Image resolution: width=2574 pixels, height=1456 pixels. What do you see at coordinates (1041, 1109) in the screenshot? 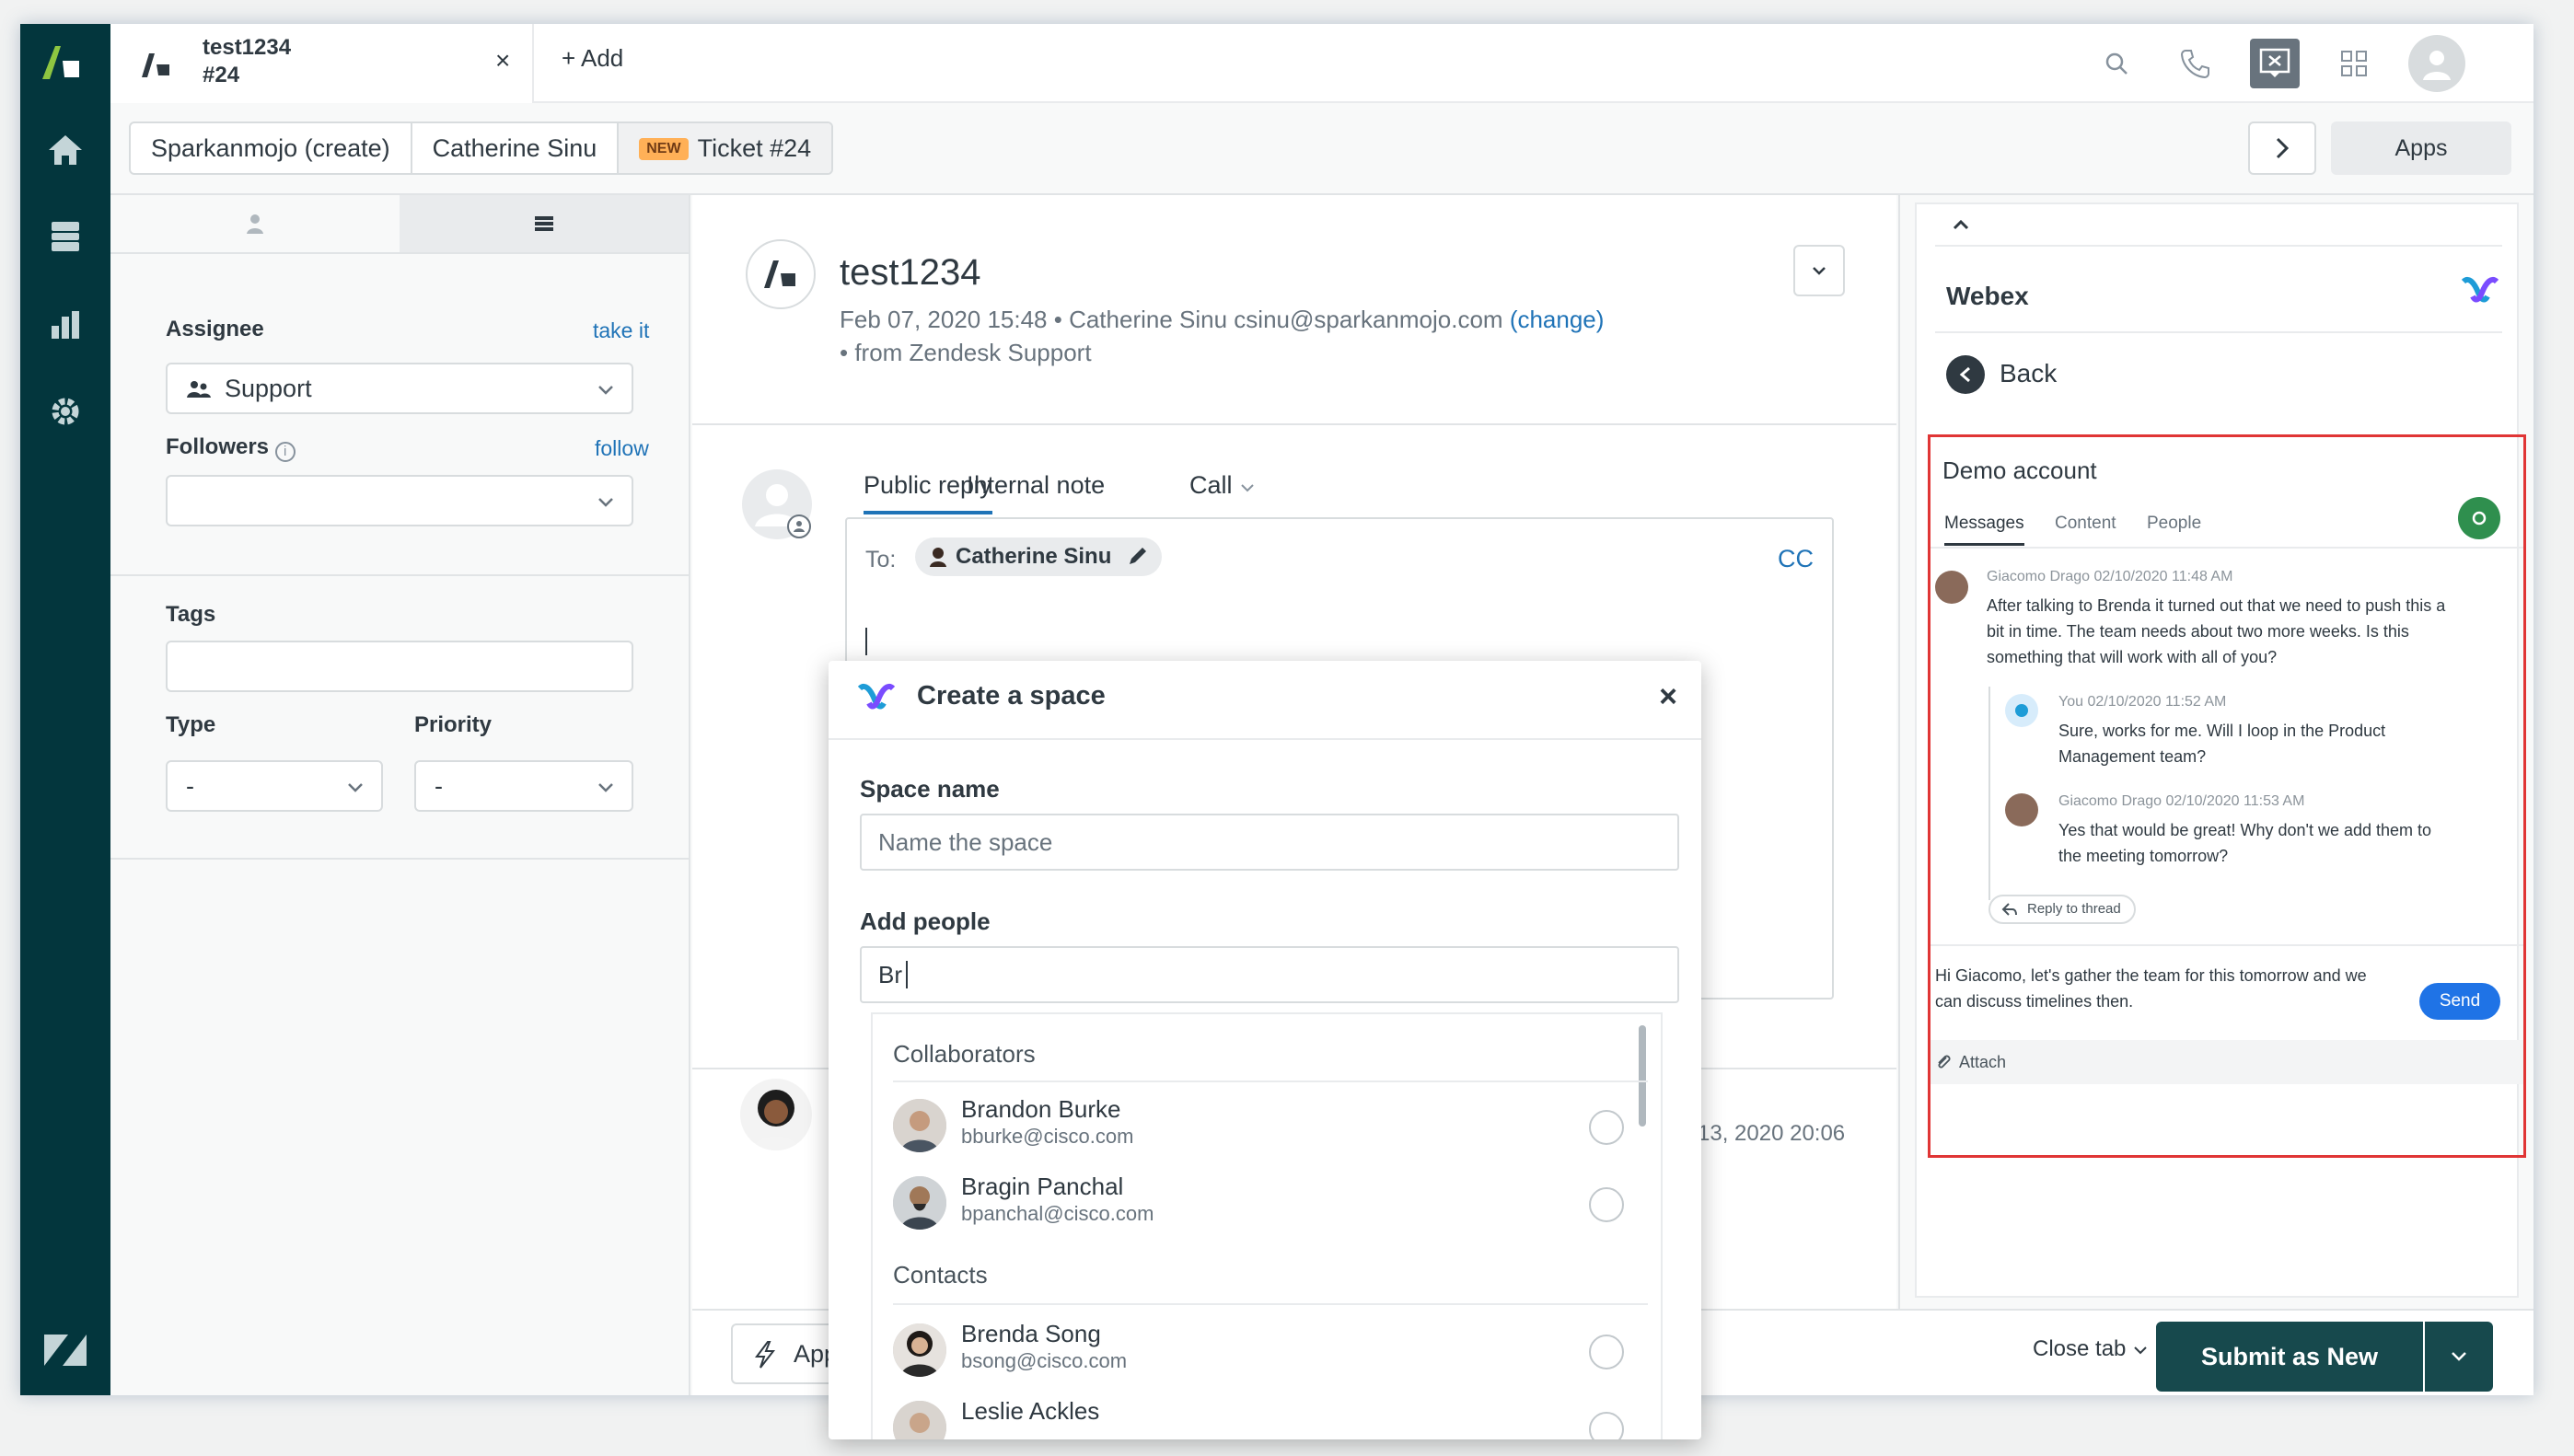
I see `person-name: Brandon Burke` at bounding box center [1041, 1109].